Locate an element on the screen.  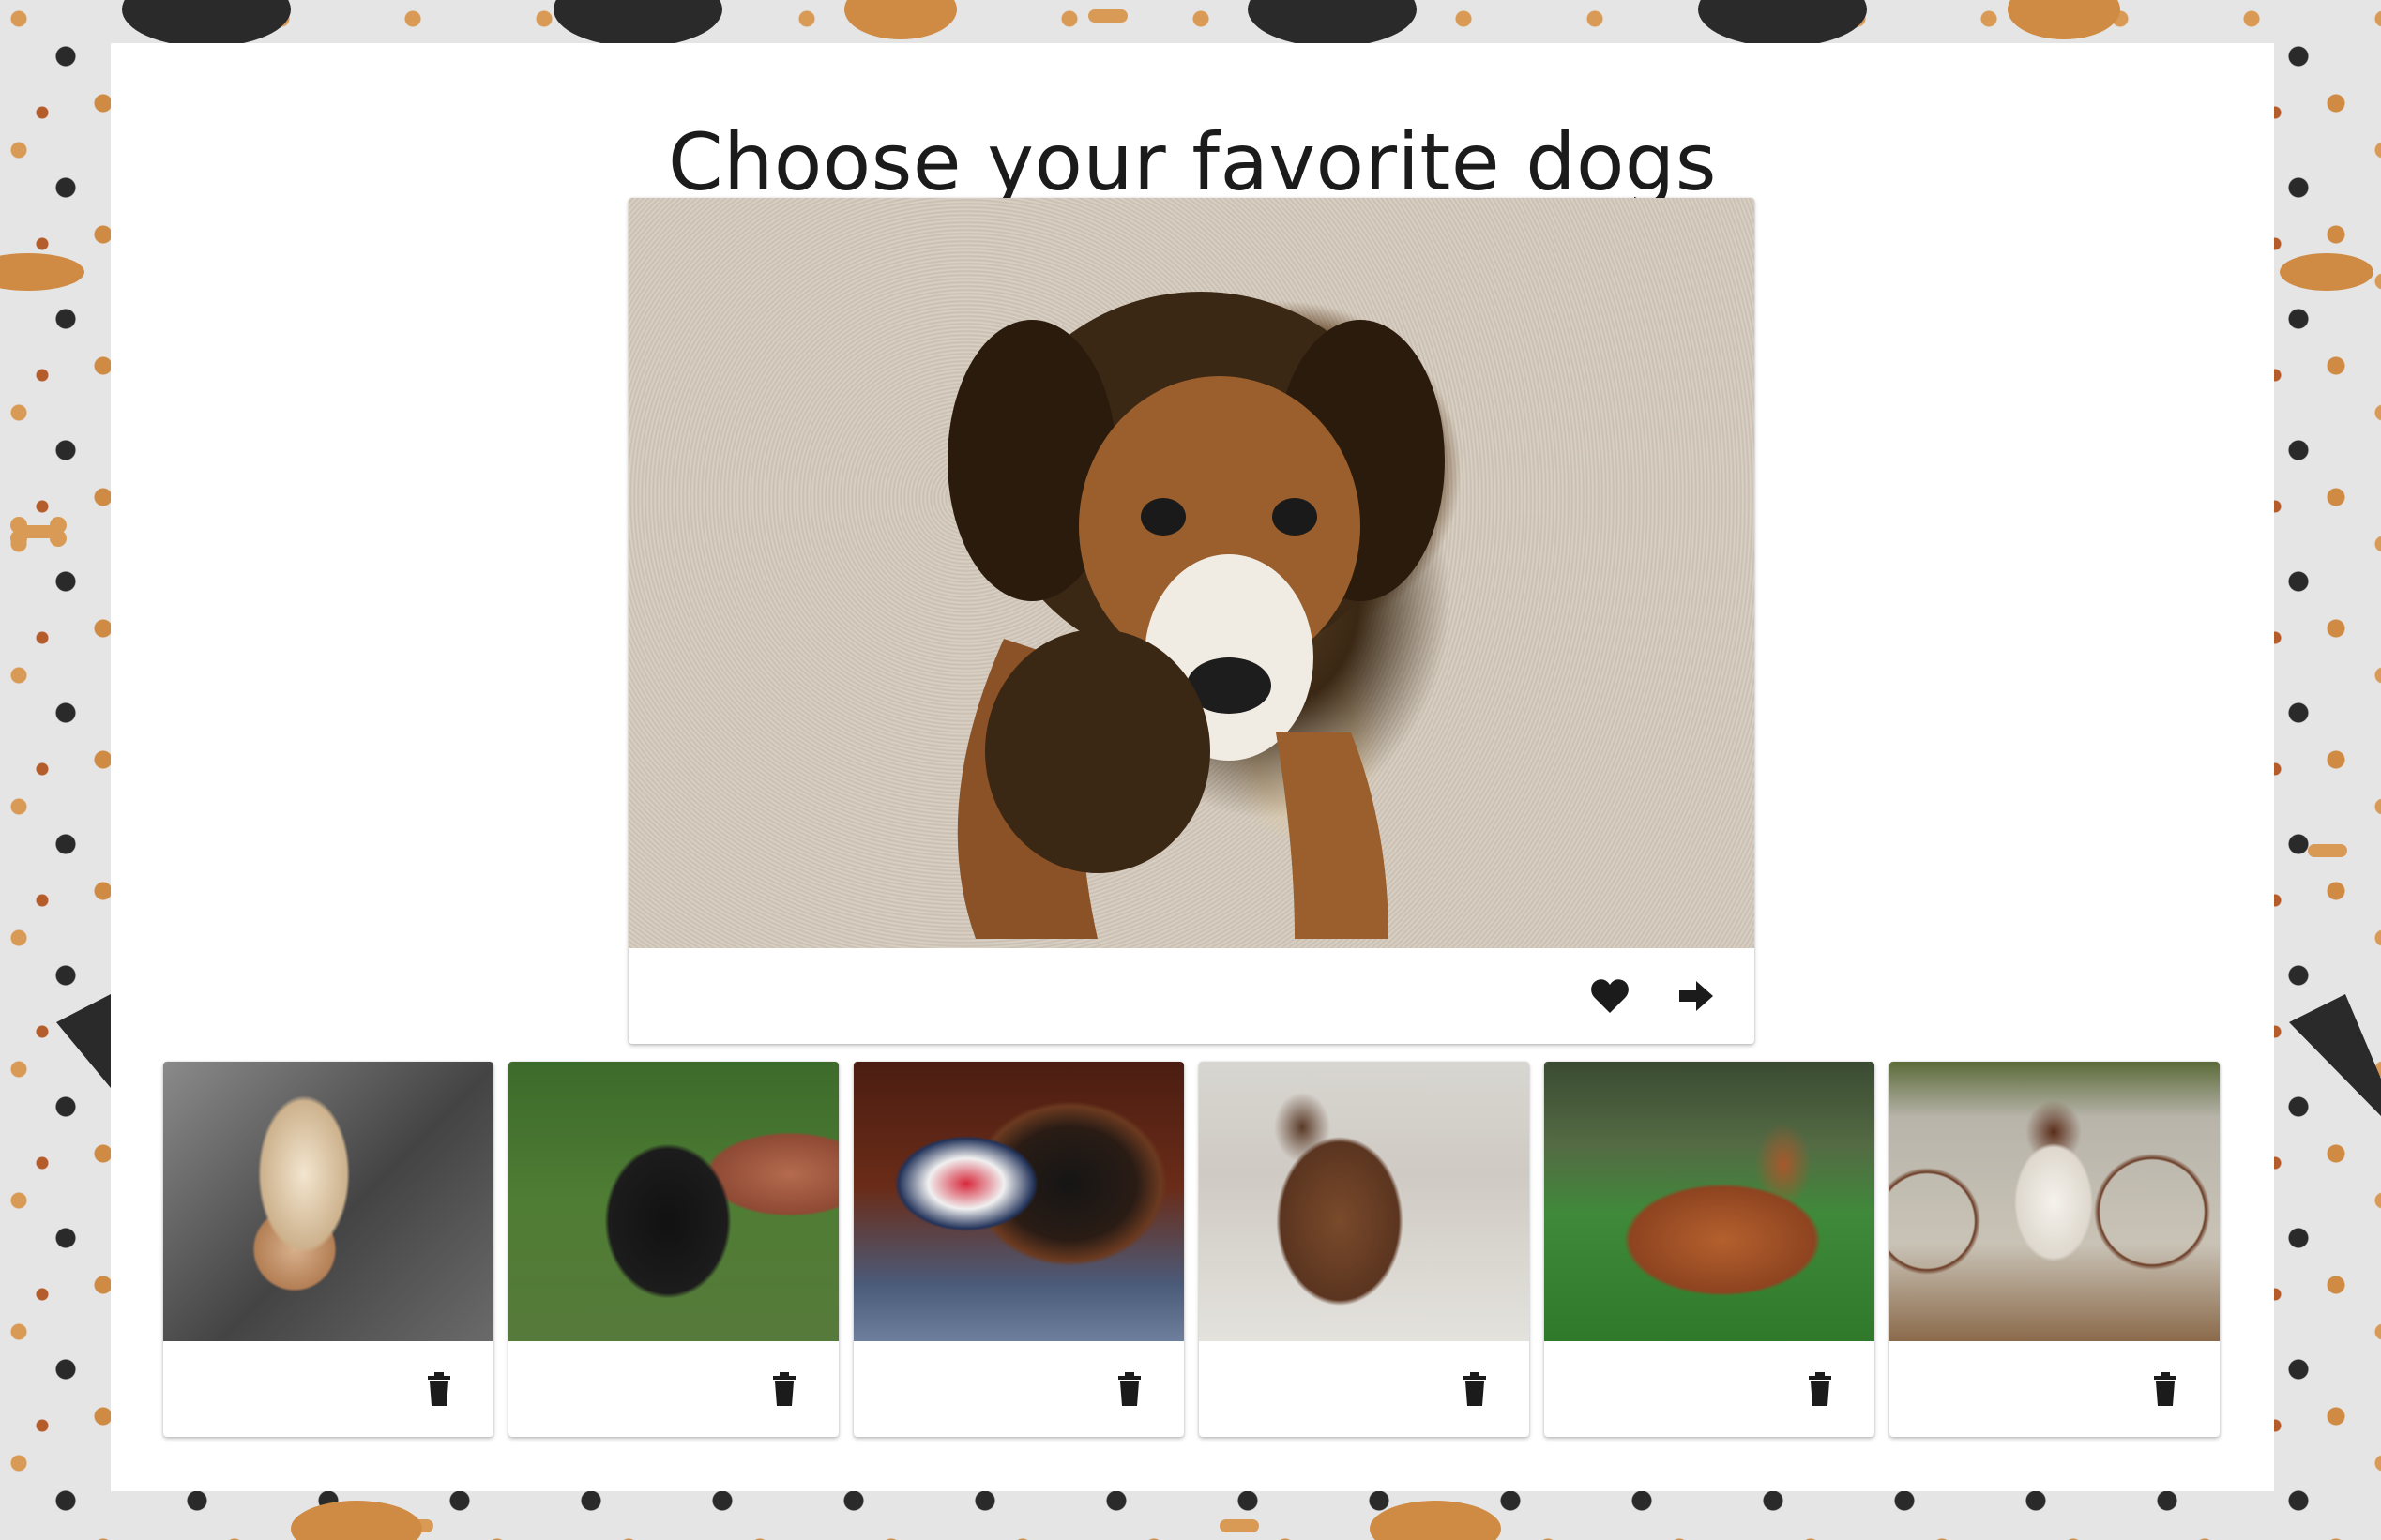
page-title: Choose your favorite dogs is located at coordinates (1192, 162).